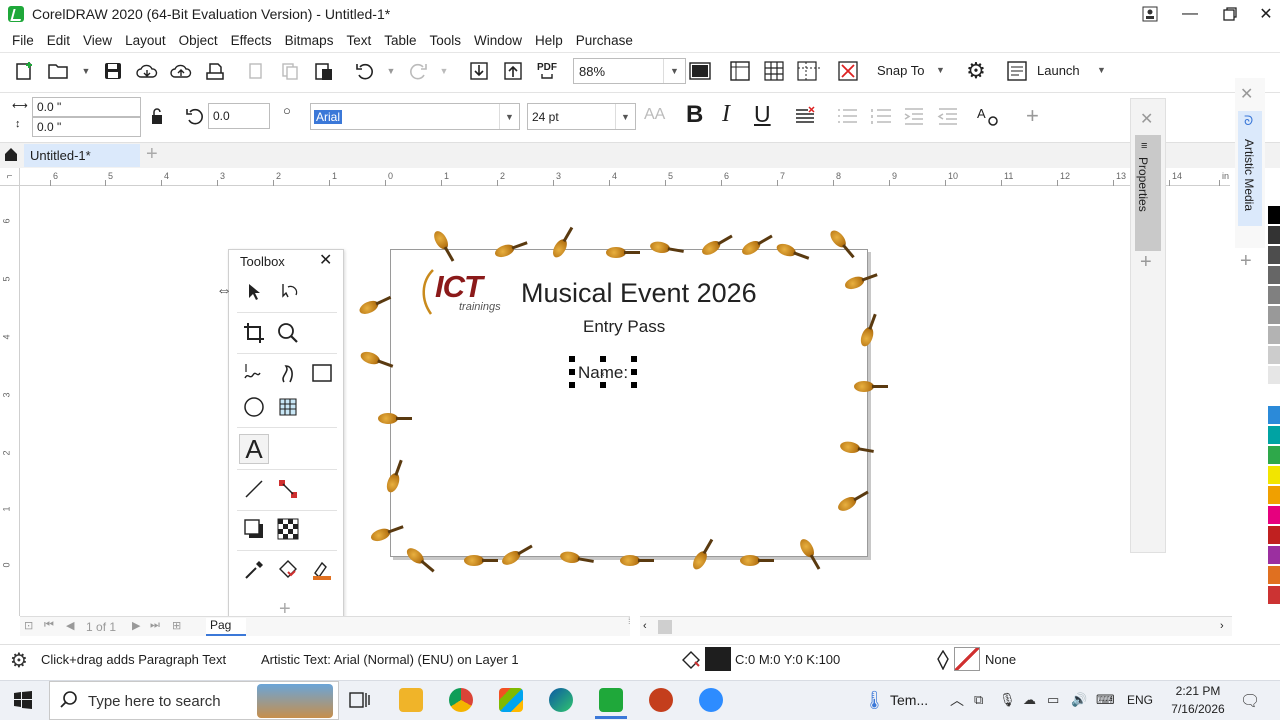 The width and height of the screenshot is (1280, 720). Describe the element at coordinates (1190, 14) in the screenshot. I see `minimize-button: —` at that location.